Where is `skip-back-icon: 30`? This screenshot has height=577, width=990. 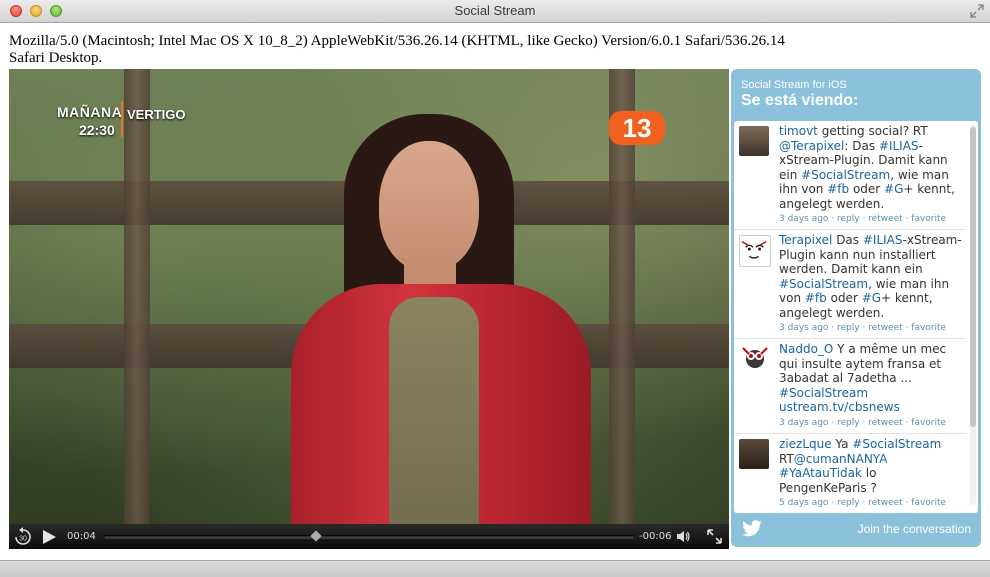 skip-back-icon: 30 is located at coordinates (23, 537).